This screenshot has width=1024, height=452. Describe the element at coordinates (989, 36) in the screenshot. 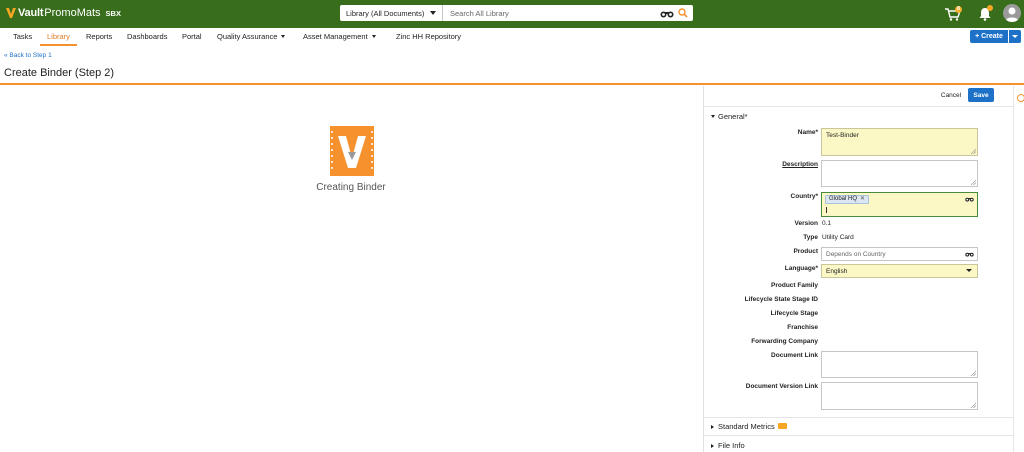

I see `create-button: + Create` at that location.